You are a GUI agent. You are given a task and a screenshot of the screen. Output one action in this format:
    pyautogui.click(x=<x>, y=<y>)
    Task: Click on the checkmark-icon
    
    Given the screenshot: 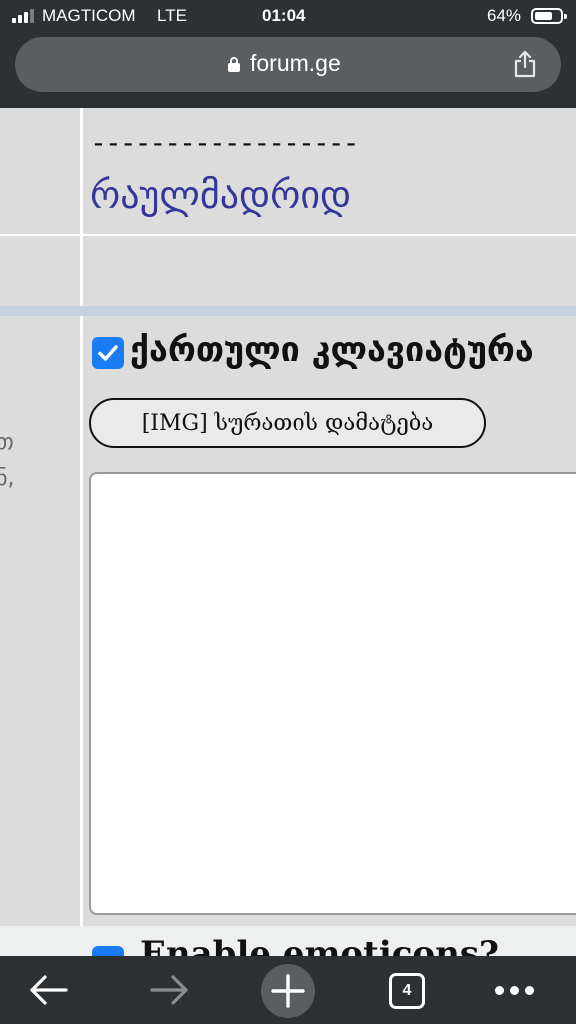 What is the action you would take?
    pyautogui.click(x=108, y=353)
    